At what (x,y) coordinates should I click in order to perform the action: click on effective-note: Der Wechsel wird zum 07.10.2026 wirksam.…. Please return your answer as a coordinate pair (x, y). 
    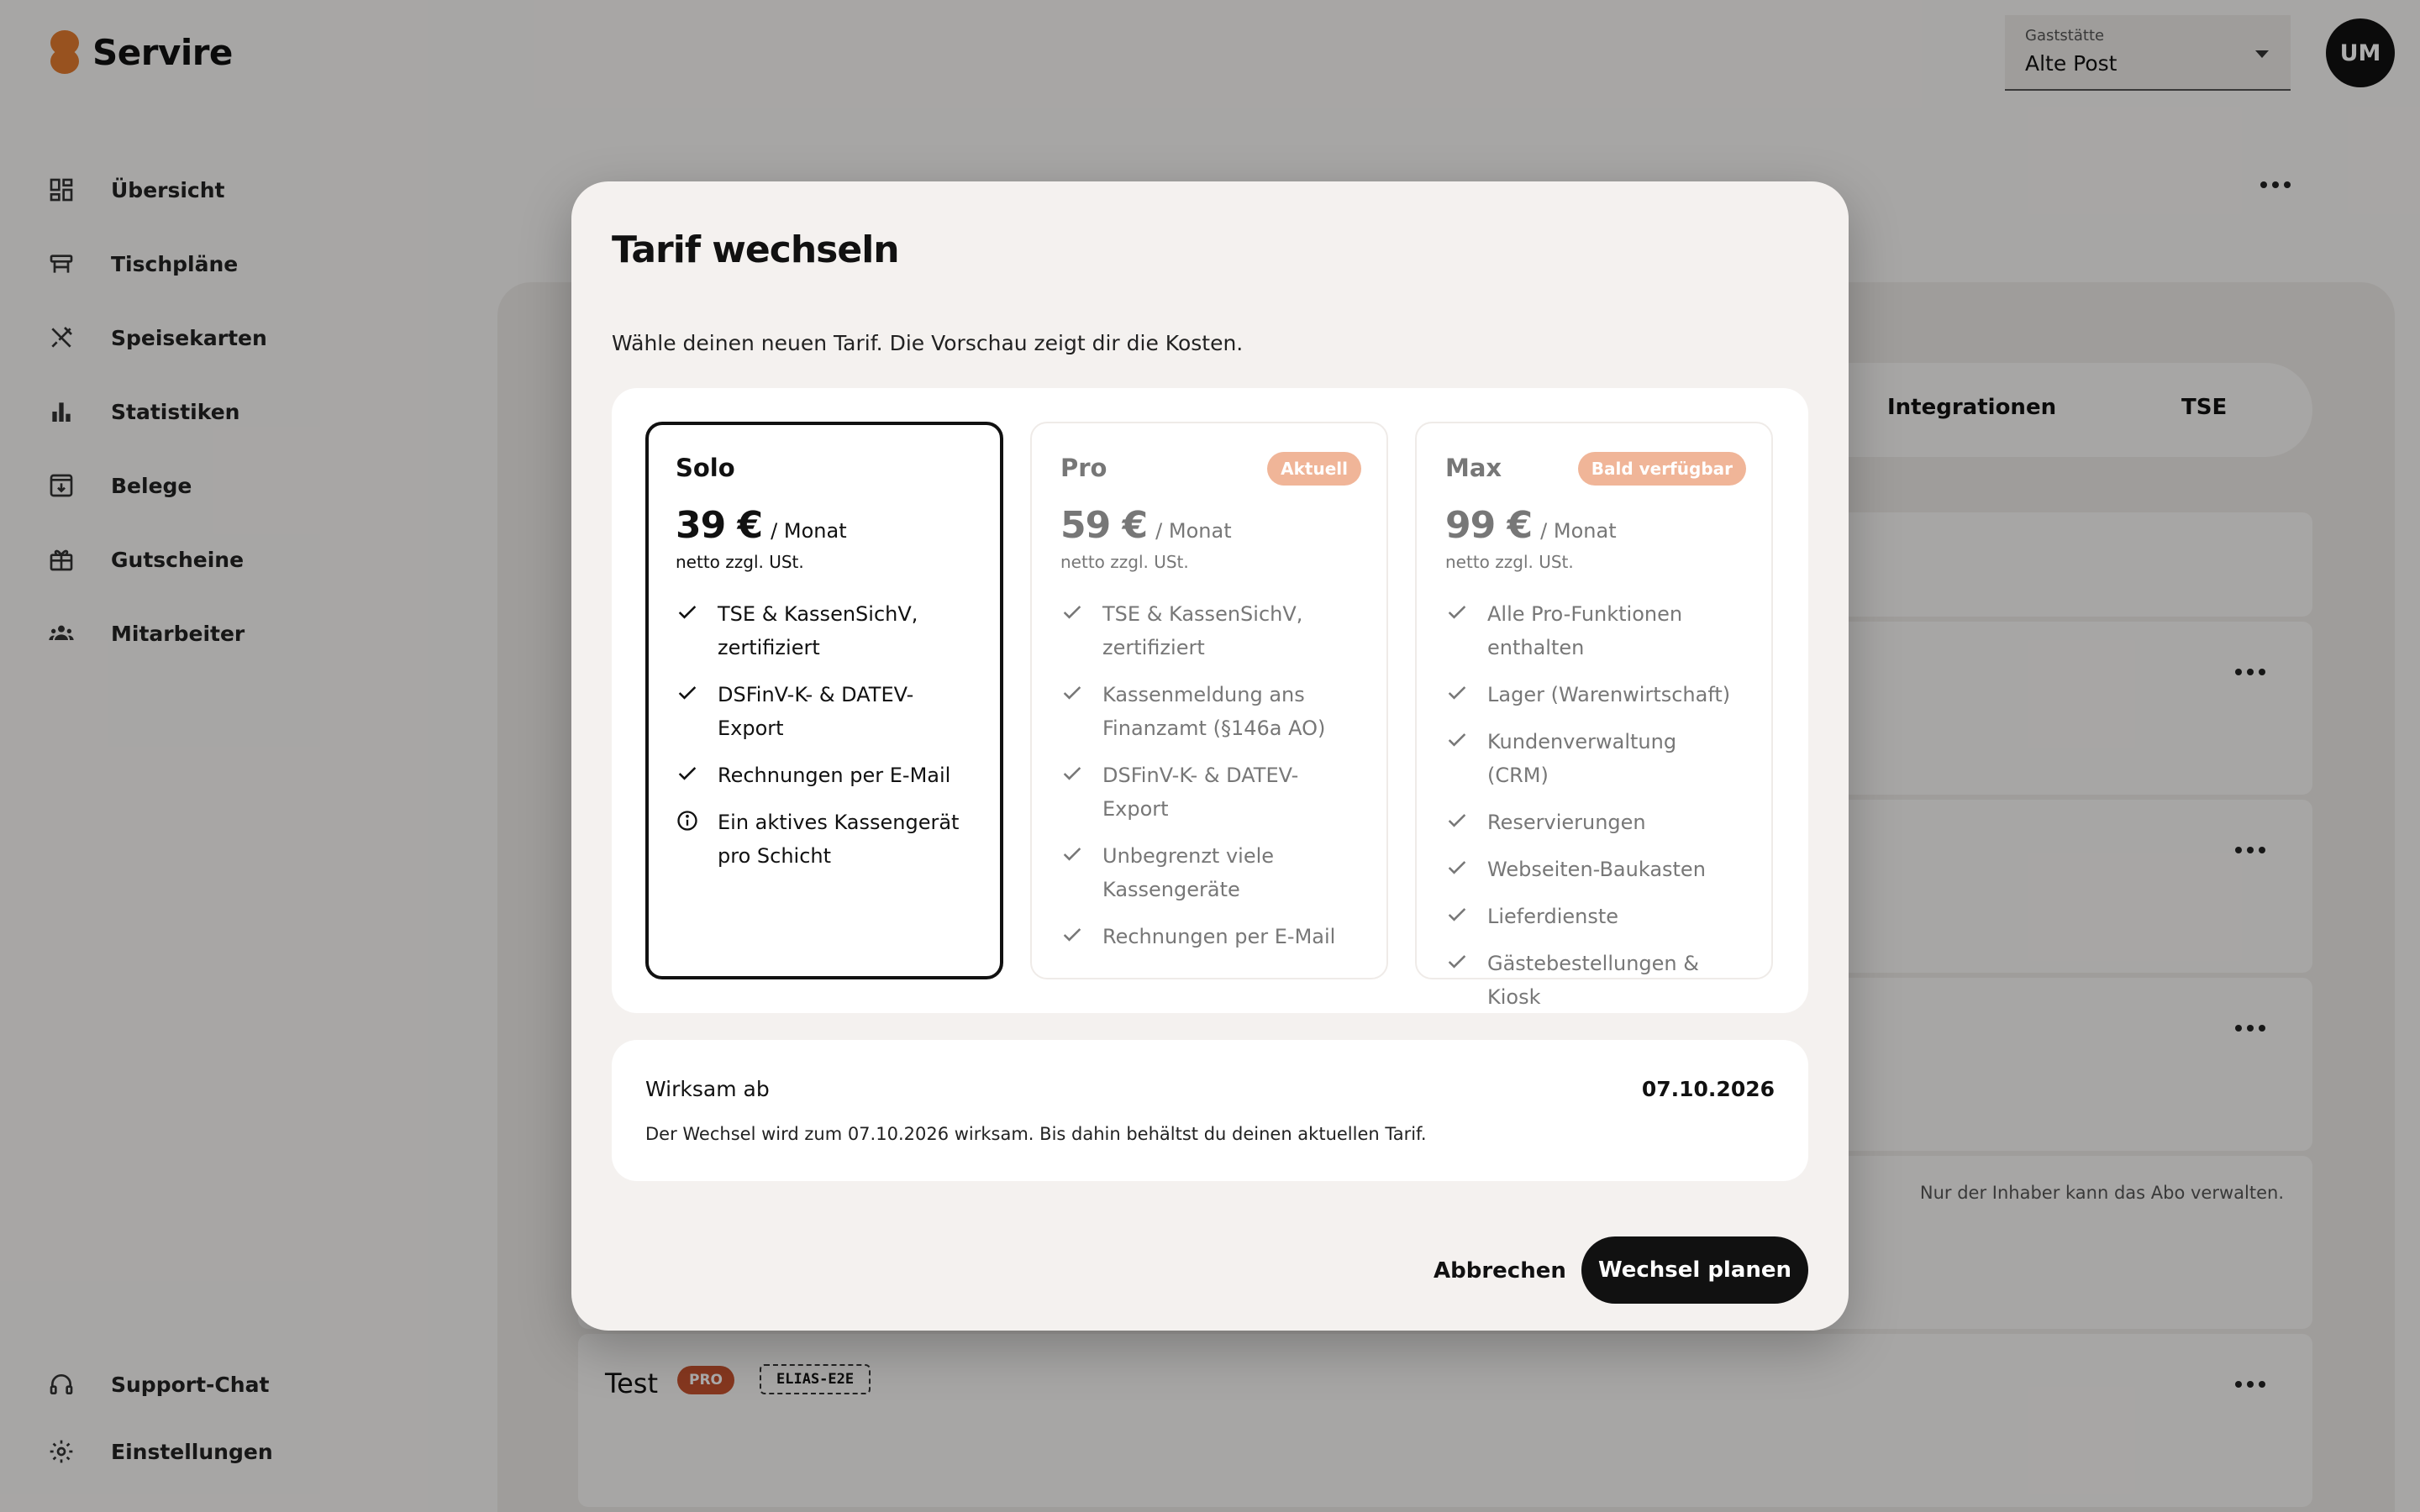
    Looking at the image, I should click on (1036, 1134).